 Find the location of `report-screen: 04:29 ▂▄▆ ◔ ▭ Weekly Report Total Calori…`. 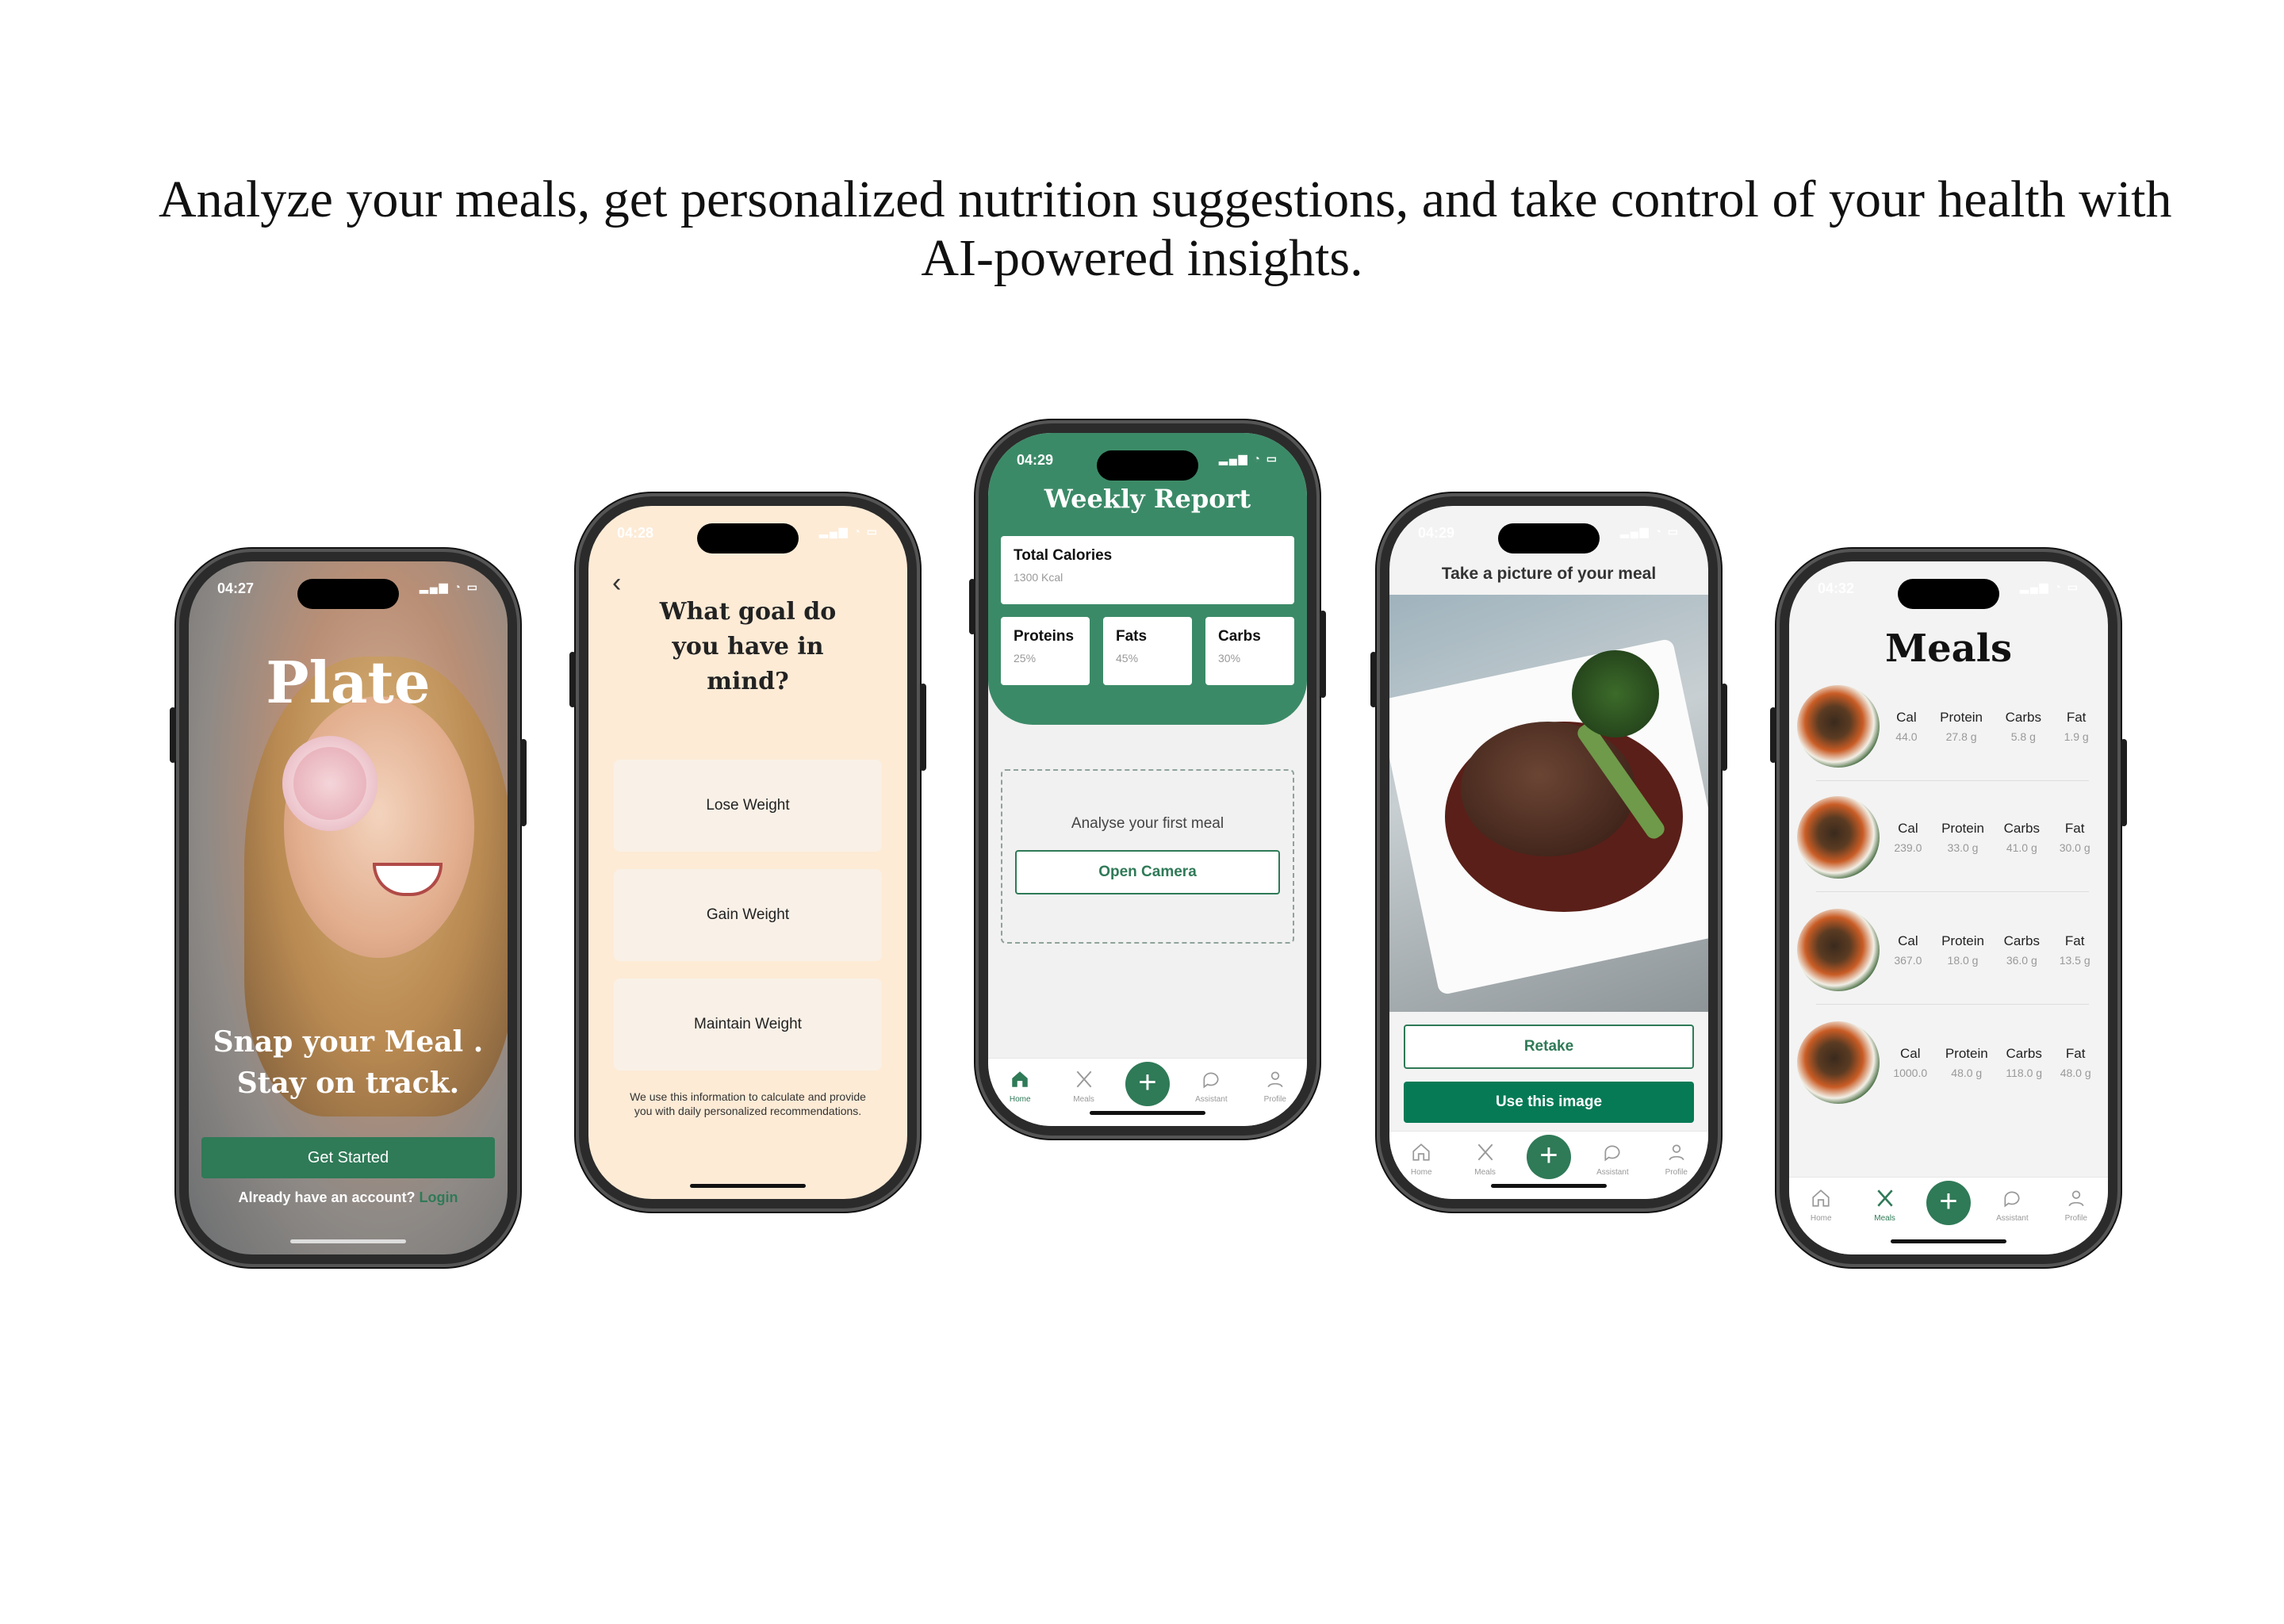

report-screen: 04:29 ▂▄▆ ◔ ▭ Weekly Report Total Calori… is located at coordinates (1147, 779).